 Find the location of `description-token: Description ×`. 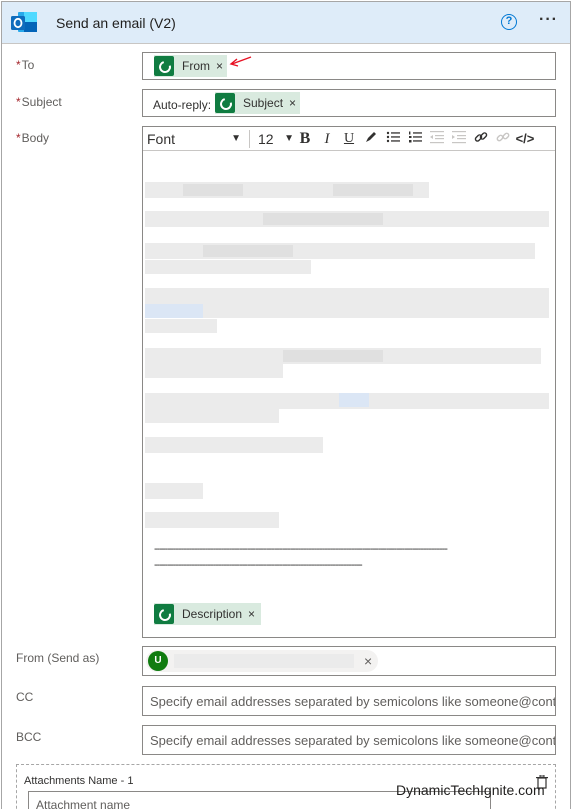

description-token: Description × is located at coordinates (208, 614).